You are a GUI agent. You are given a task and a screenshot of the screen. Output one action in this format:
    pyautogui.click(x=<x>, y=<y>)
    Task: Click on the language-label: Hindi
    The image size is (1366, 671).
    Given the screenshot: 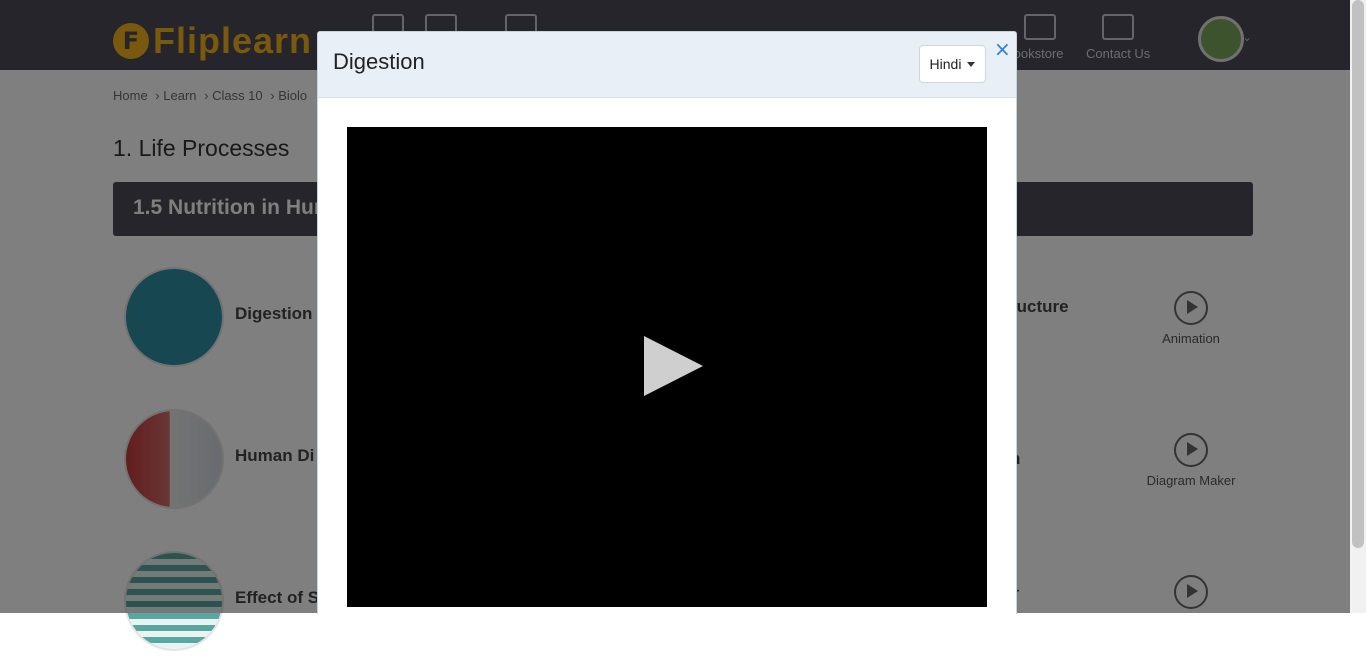 What is the action you would take?
    pyautogui.click(x=945, y=64)
    